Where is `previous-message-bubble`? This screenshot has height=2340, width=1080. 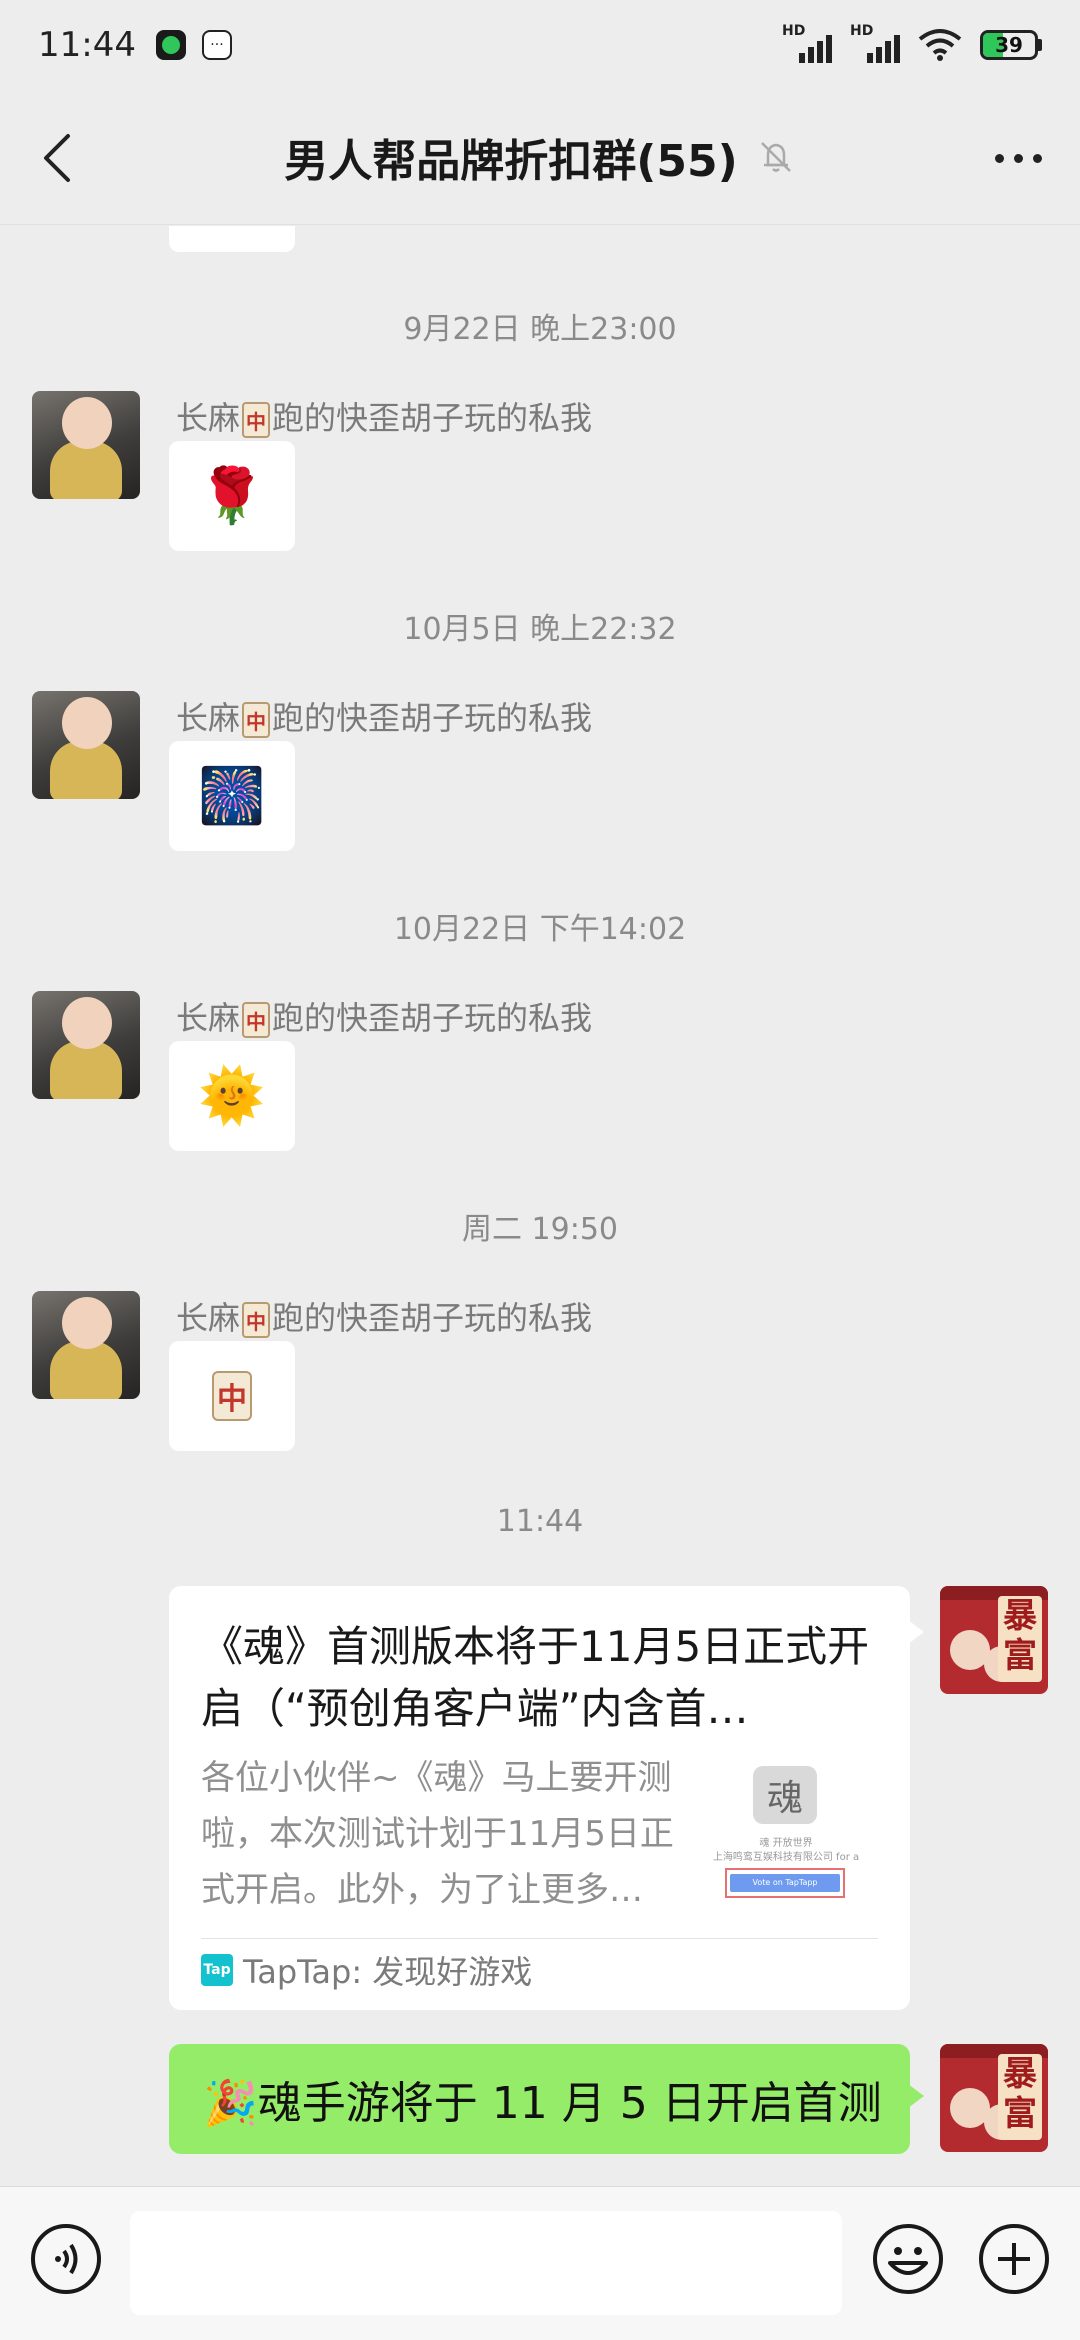
previous-message-bubble is located at coordinates (232, 239).